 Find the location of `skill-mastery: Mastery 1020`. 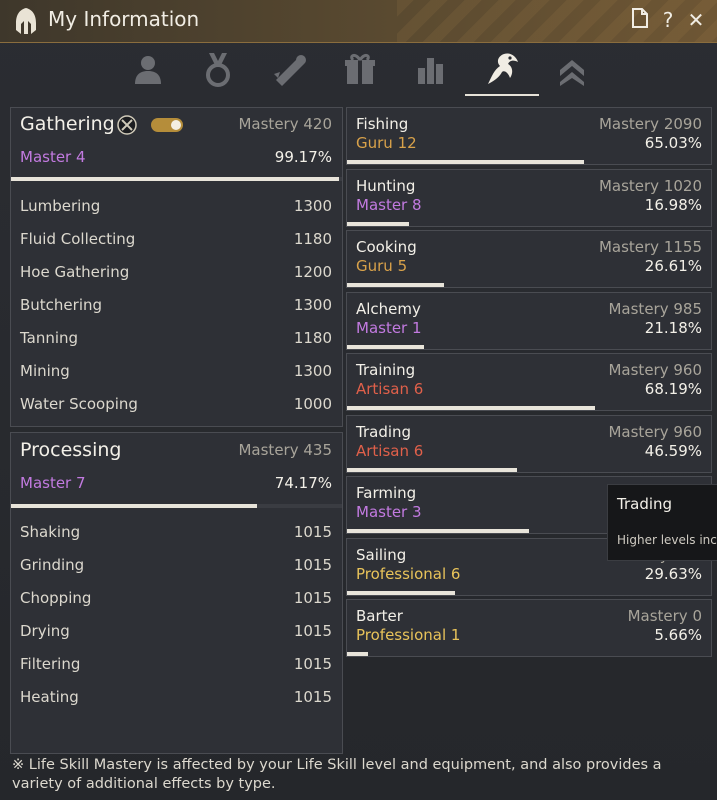

skill-mastery: Mastery 1020 is located at coordinates (650, 185).